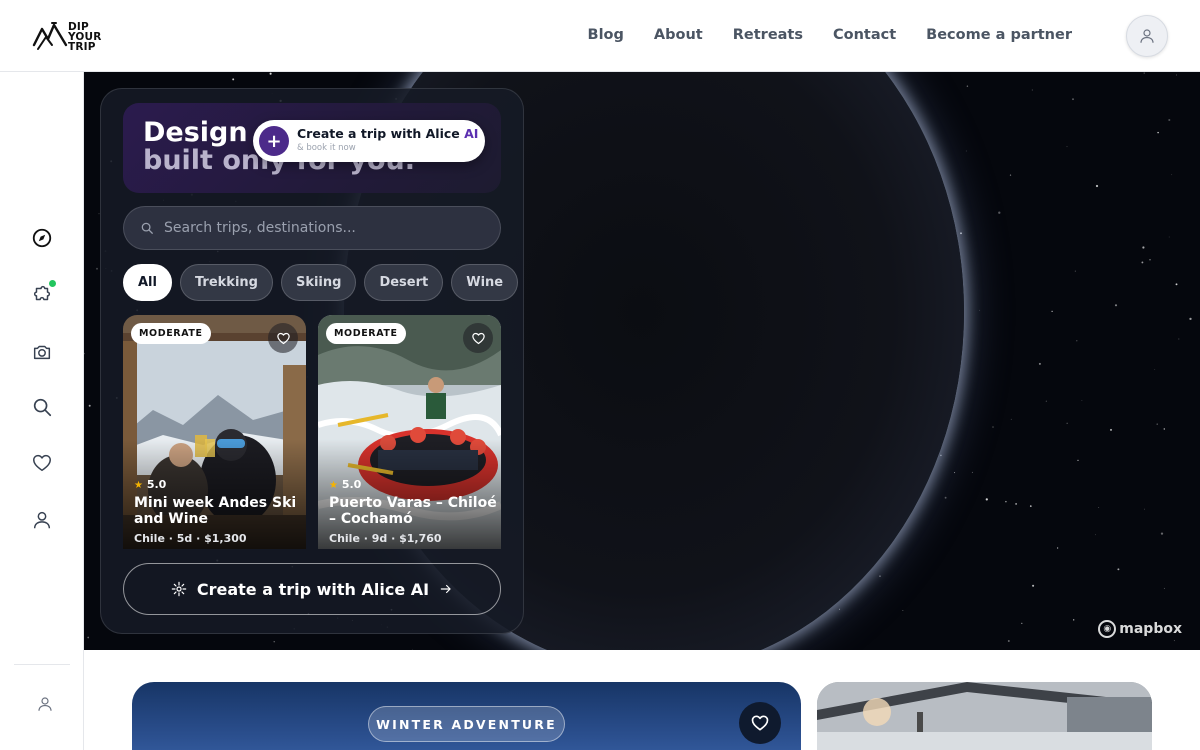 The width and height of the screenshot is (1200, 750). What do you see at coordinates (42, 664) in the screenshot?
I see `sidebar-divider` at bounding box center [42, 664].